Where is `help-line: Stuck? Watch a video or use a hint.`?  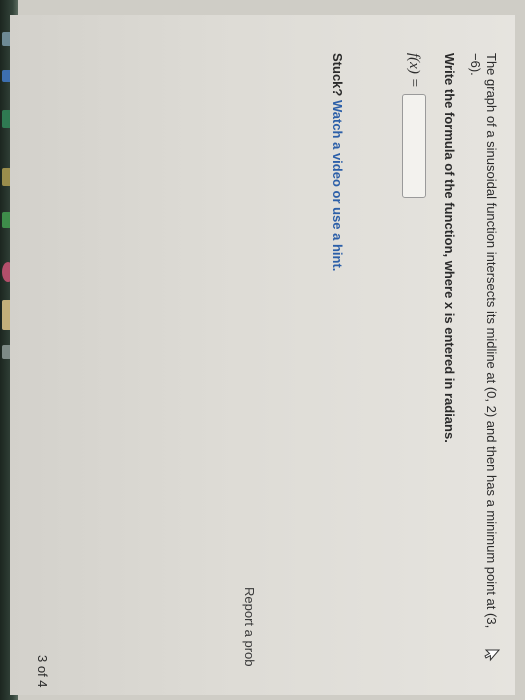 help-line: Stuck? Watch a video or use a hint. is located at coordinates (337, 162).